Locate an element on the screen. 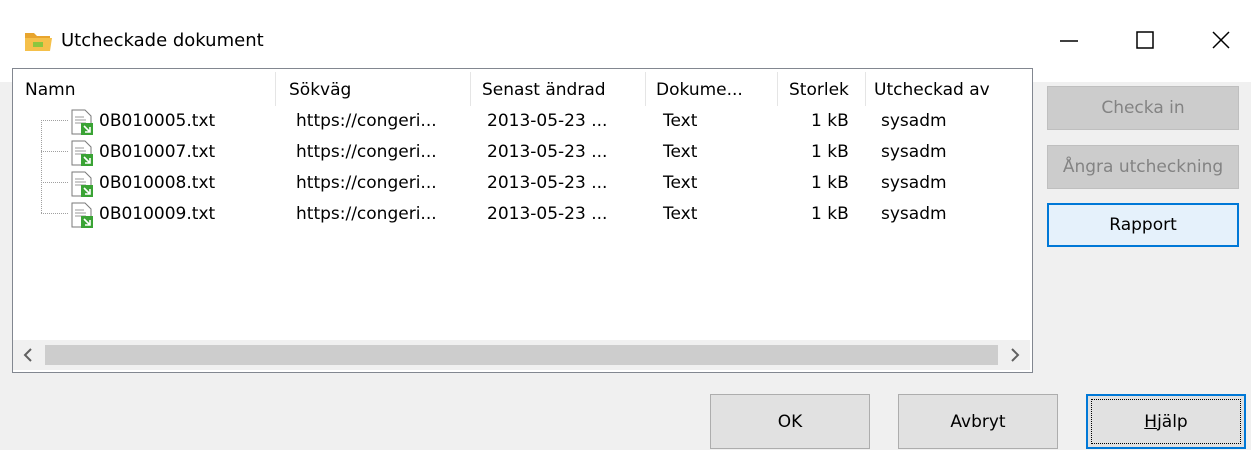 The image size is (1251, 450). report-label: Rapport is located at coordinates (1143, 225).